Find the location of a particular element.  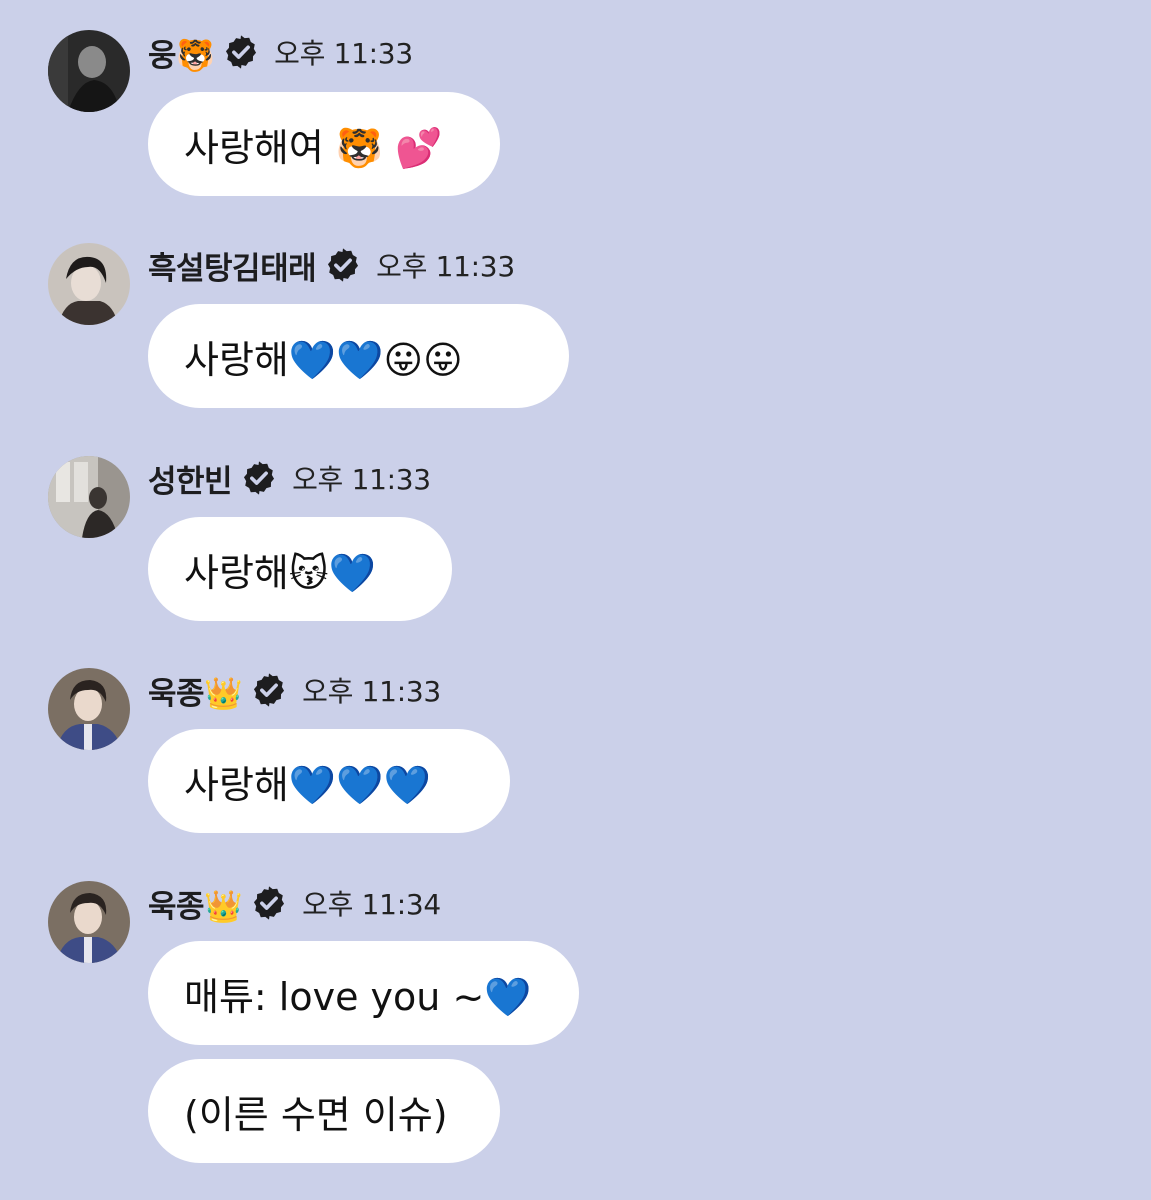

message-bubble: 사랑해여 🐯 💕 is located at coordinates (324, 144).